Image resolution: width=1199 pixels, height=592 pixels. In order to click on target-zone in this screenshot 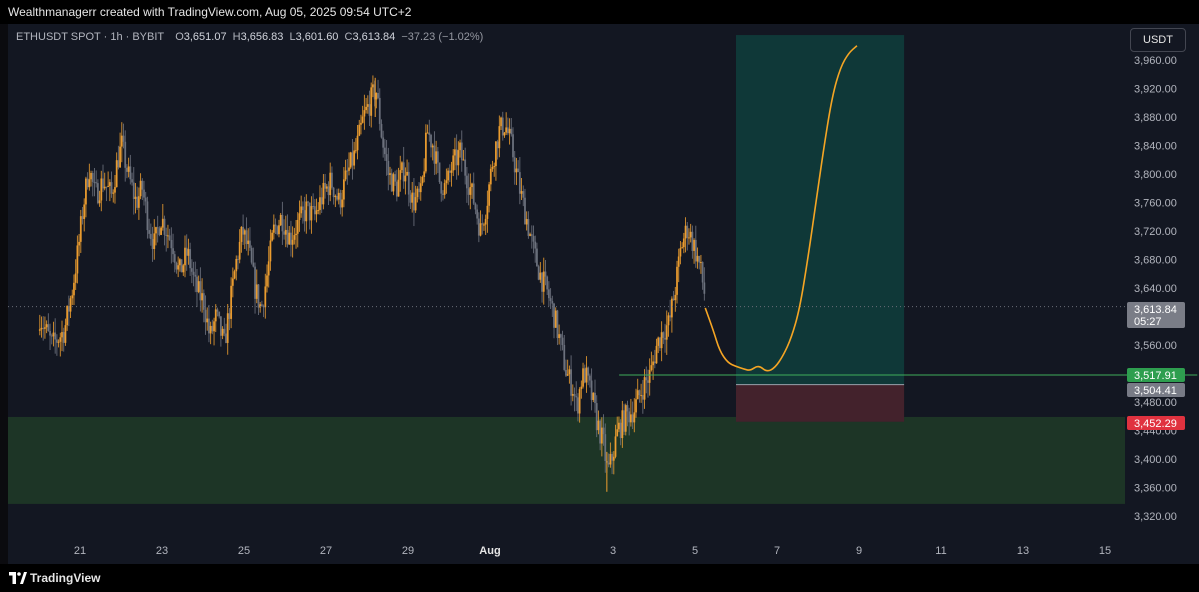, I will do `click(820, 210)`.